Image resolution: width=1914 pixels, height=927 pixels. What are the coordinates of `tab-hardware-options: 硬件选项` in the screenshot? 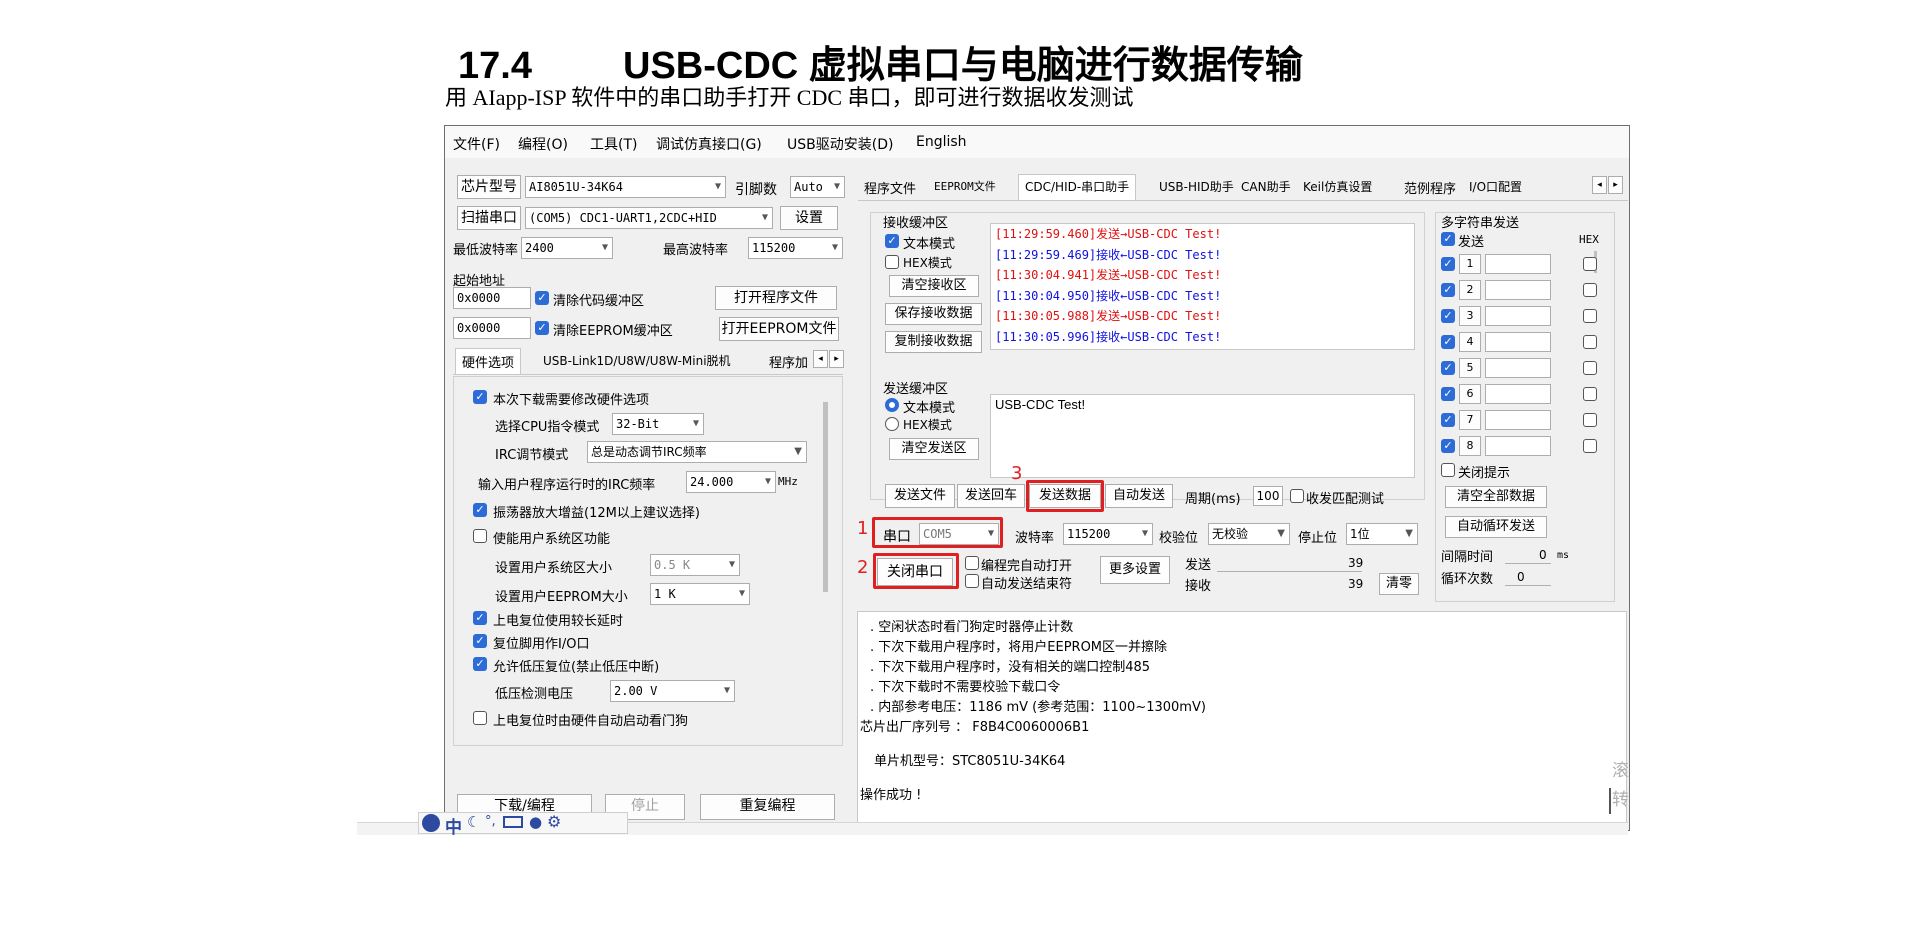 It's located at (488, 361).